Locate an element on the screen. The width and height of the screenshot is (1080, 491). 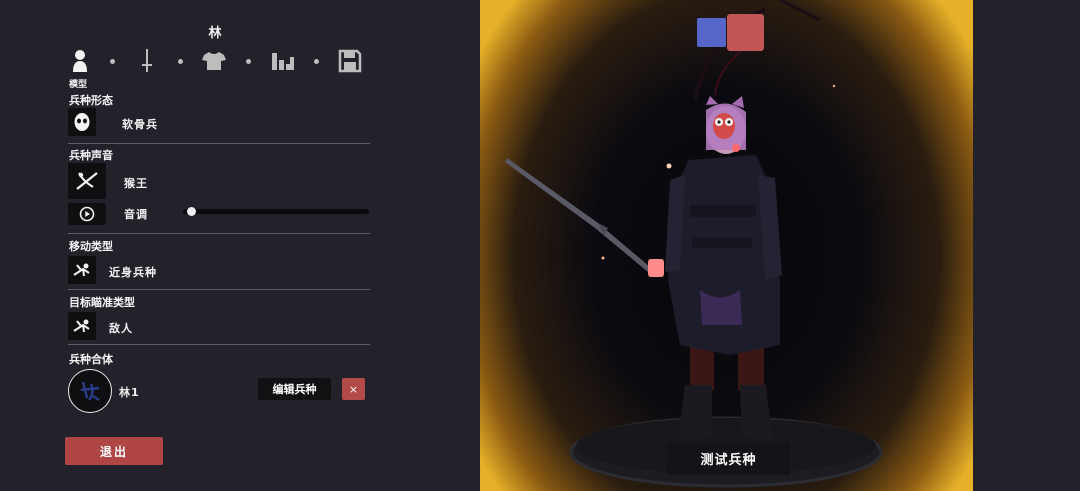
merged-unit-avatar is located at coordinates (90, 391).